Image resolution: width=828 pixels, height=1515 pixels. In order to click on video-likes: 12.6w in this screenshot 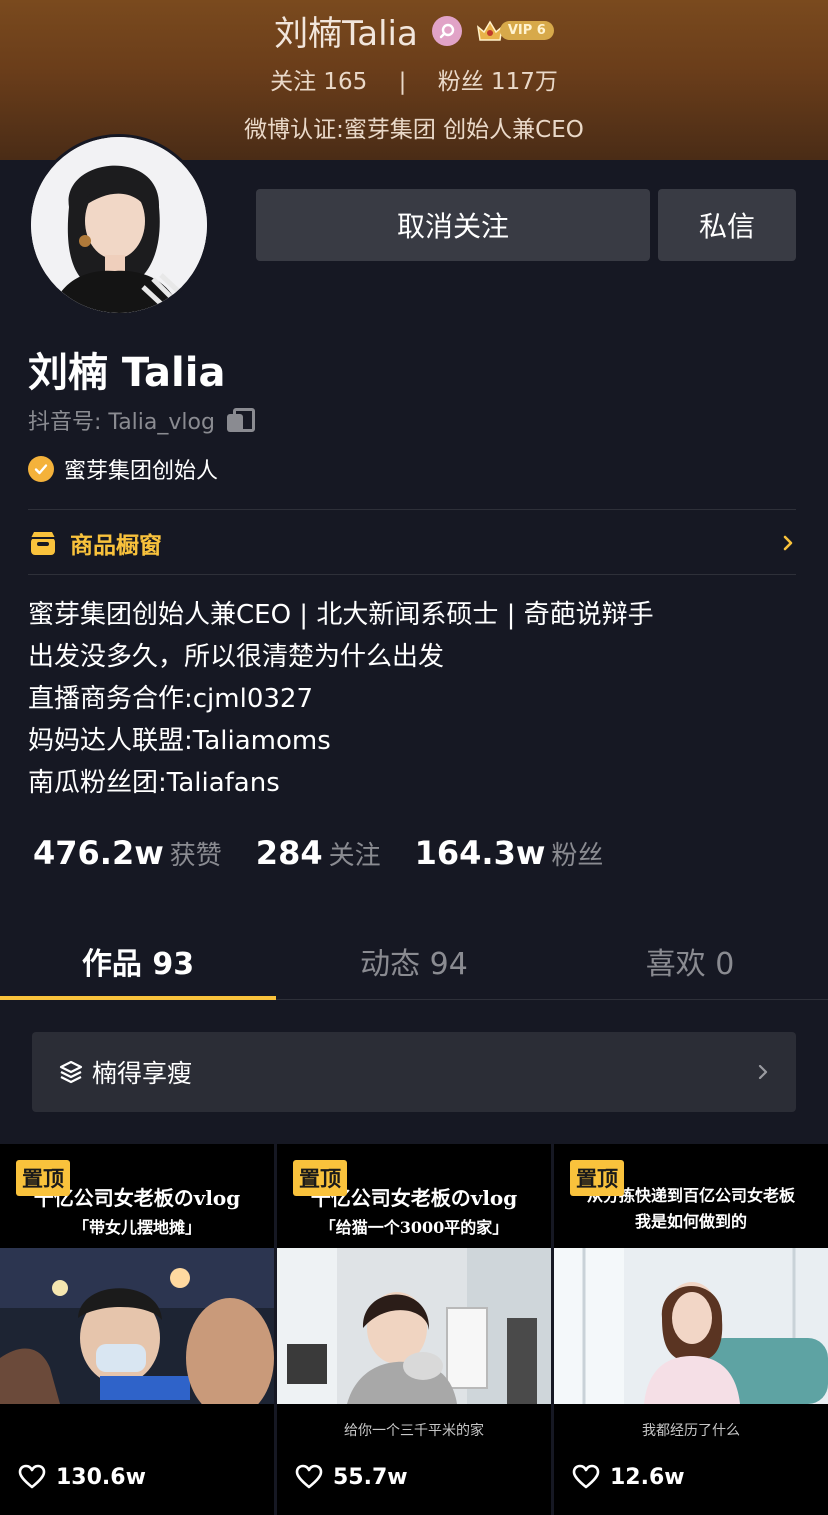, I will do `click(628, 1477)`.